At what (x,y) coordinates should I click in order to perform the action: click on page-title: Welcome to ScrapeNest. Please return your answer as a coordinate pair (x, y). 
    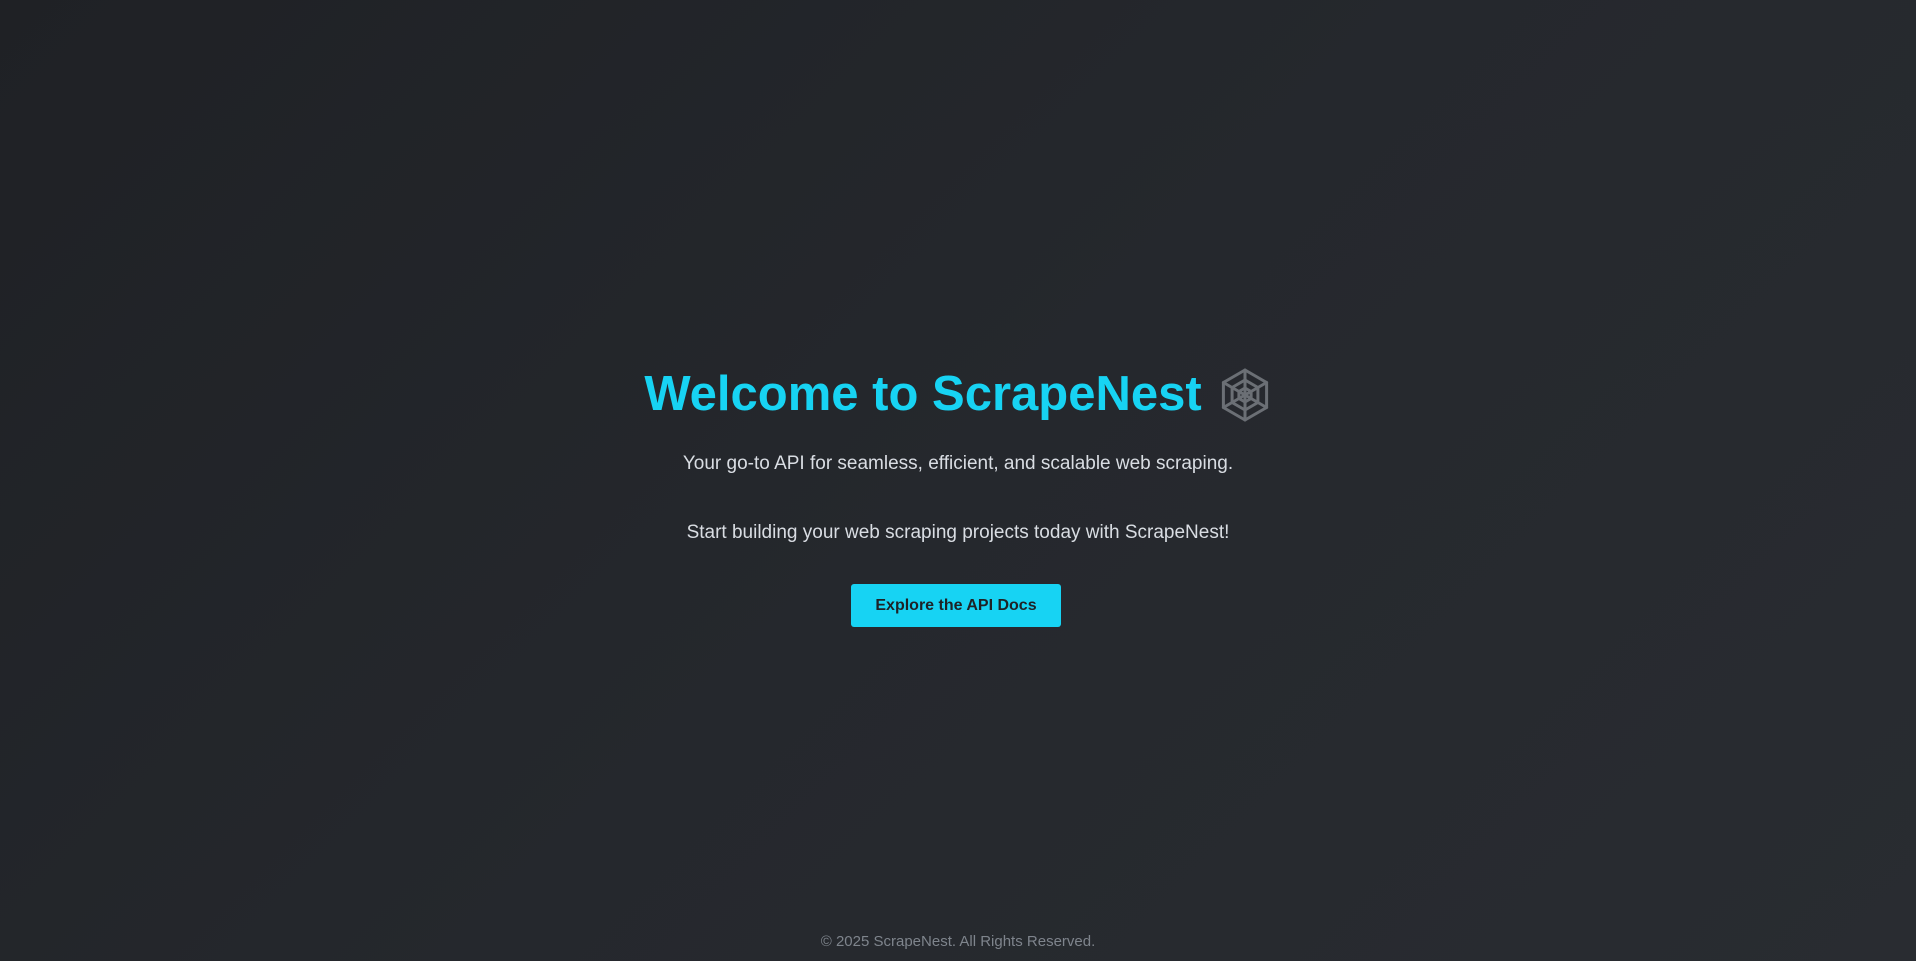
    Looking at the image, I should click on (957, 394).